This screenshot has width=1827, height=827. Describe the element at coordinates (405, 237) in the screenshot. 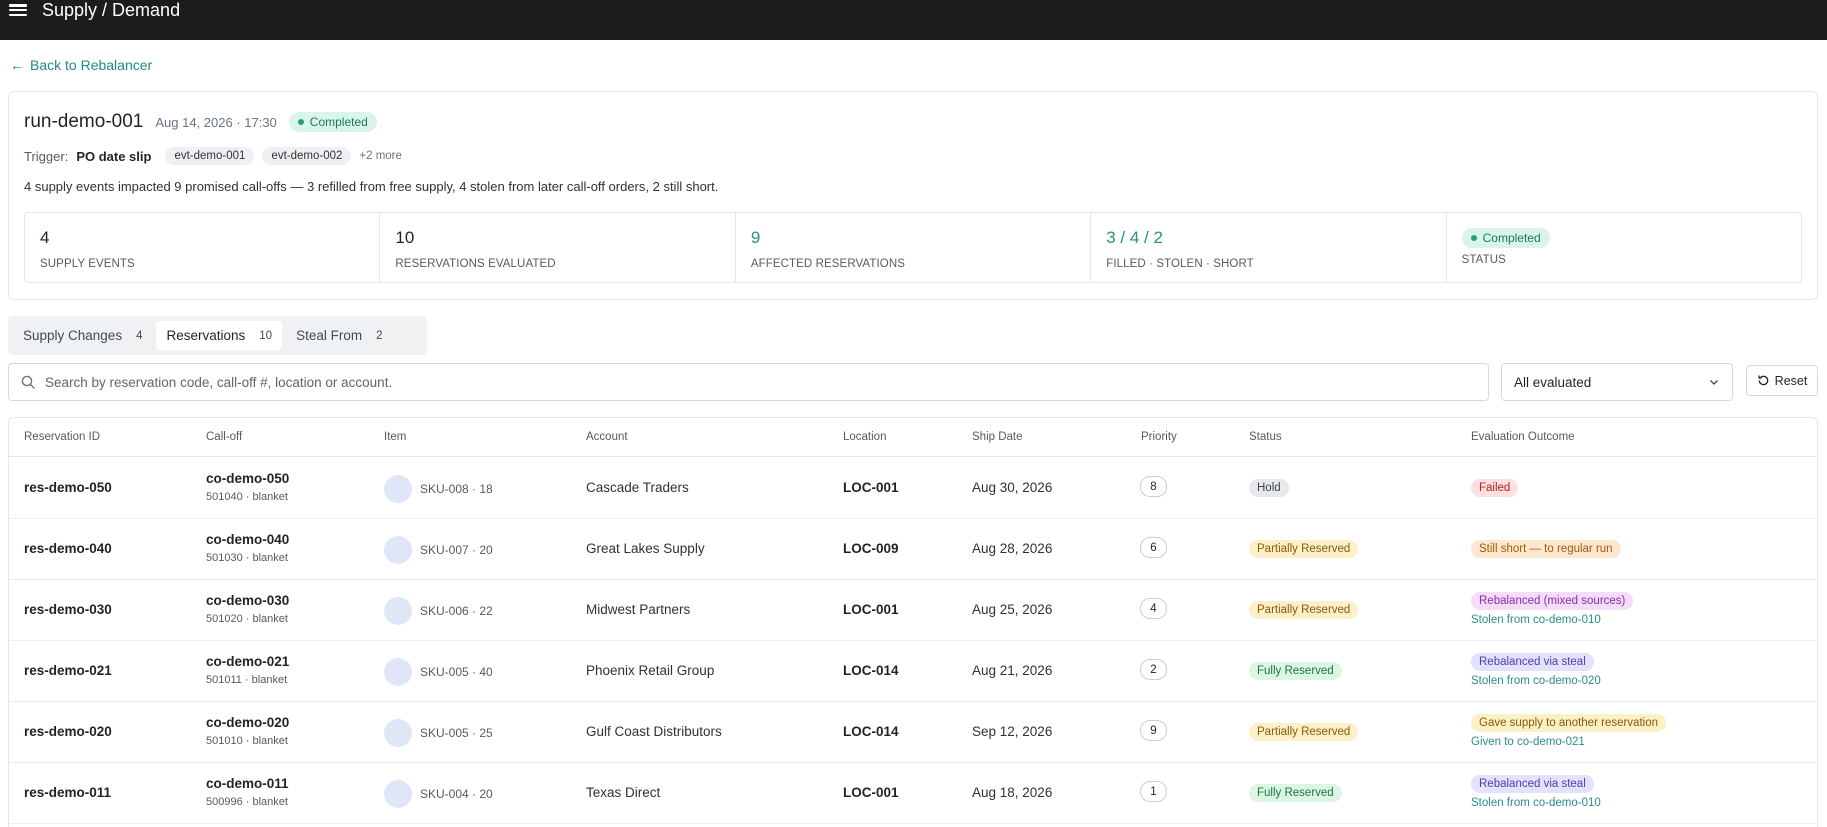

I see `stat-value: 10` at that location.